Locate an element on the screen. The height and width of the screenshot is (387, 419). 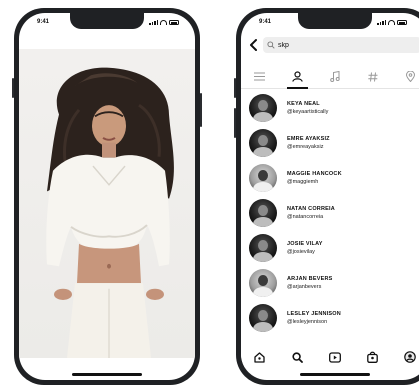
list-item: EMRE AYAKSIZ @emreayaksiz is located at coordinates (334, 143).